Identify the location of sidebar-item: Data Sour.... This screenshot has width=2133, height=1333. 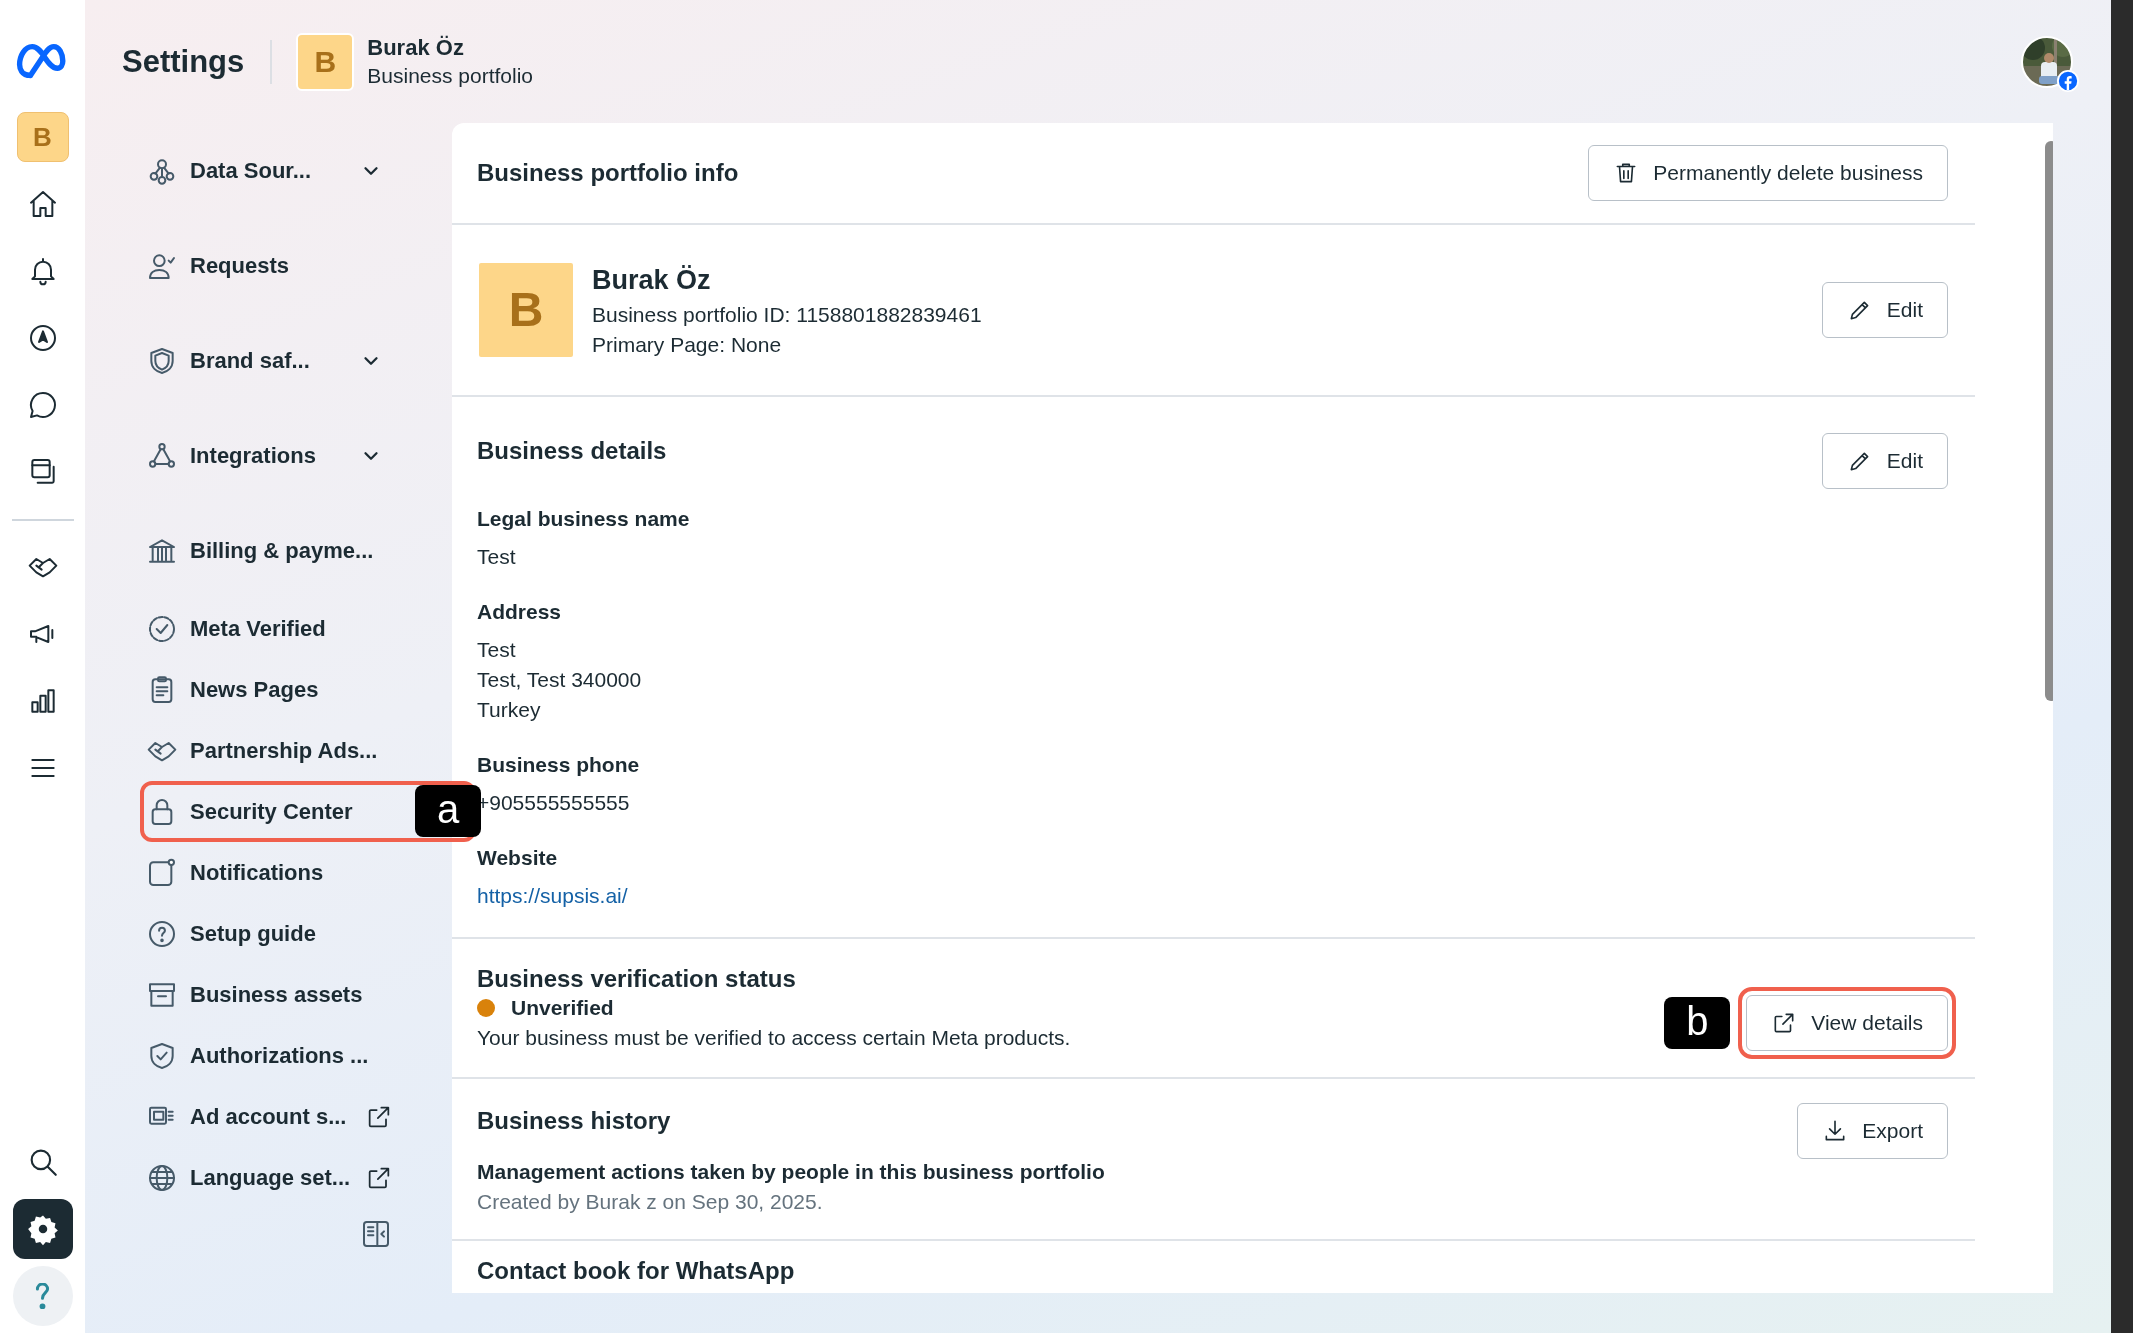
(308, 170).